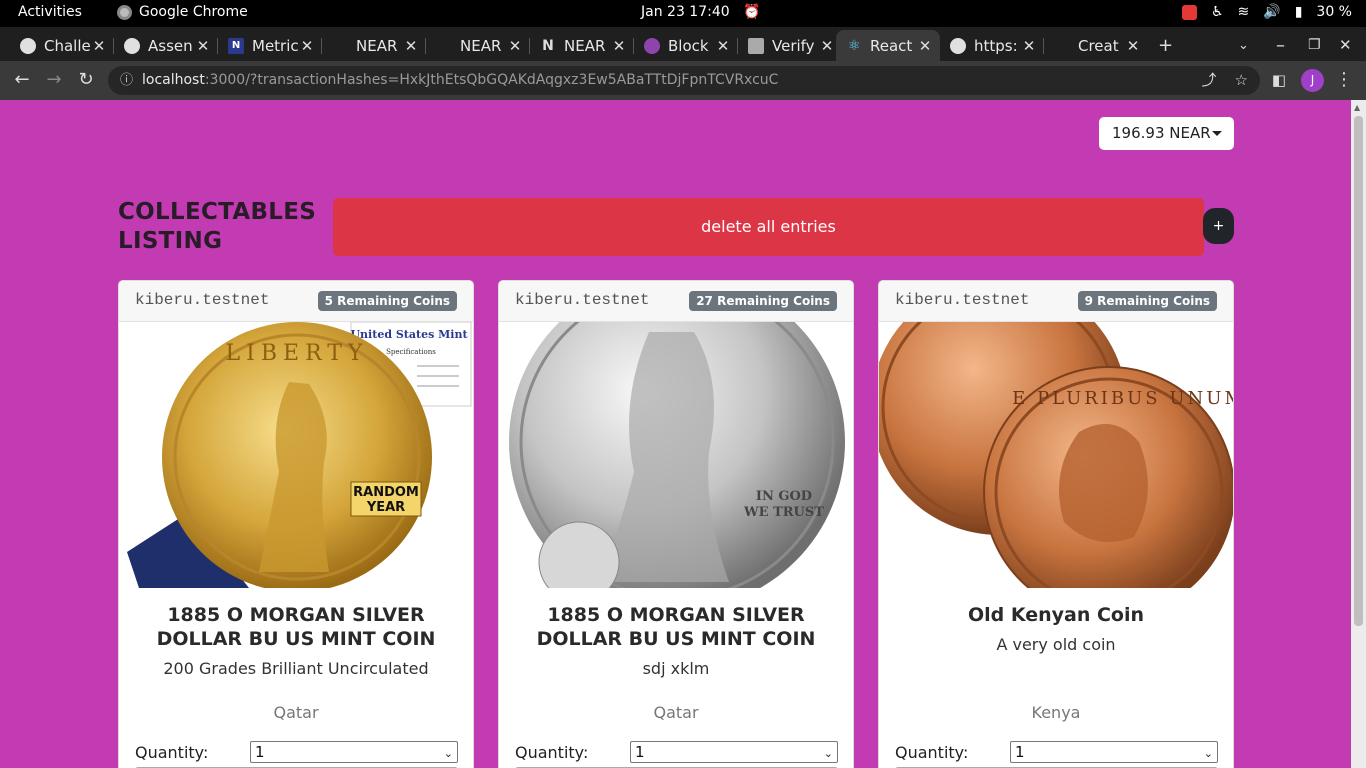  I want to click on coin-image: IN GOD WE TRUST, so click(676, 455).